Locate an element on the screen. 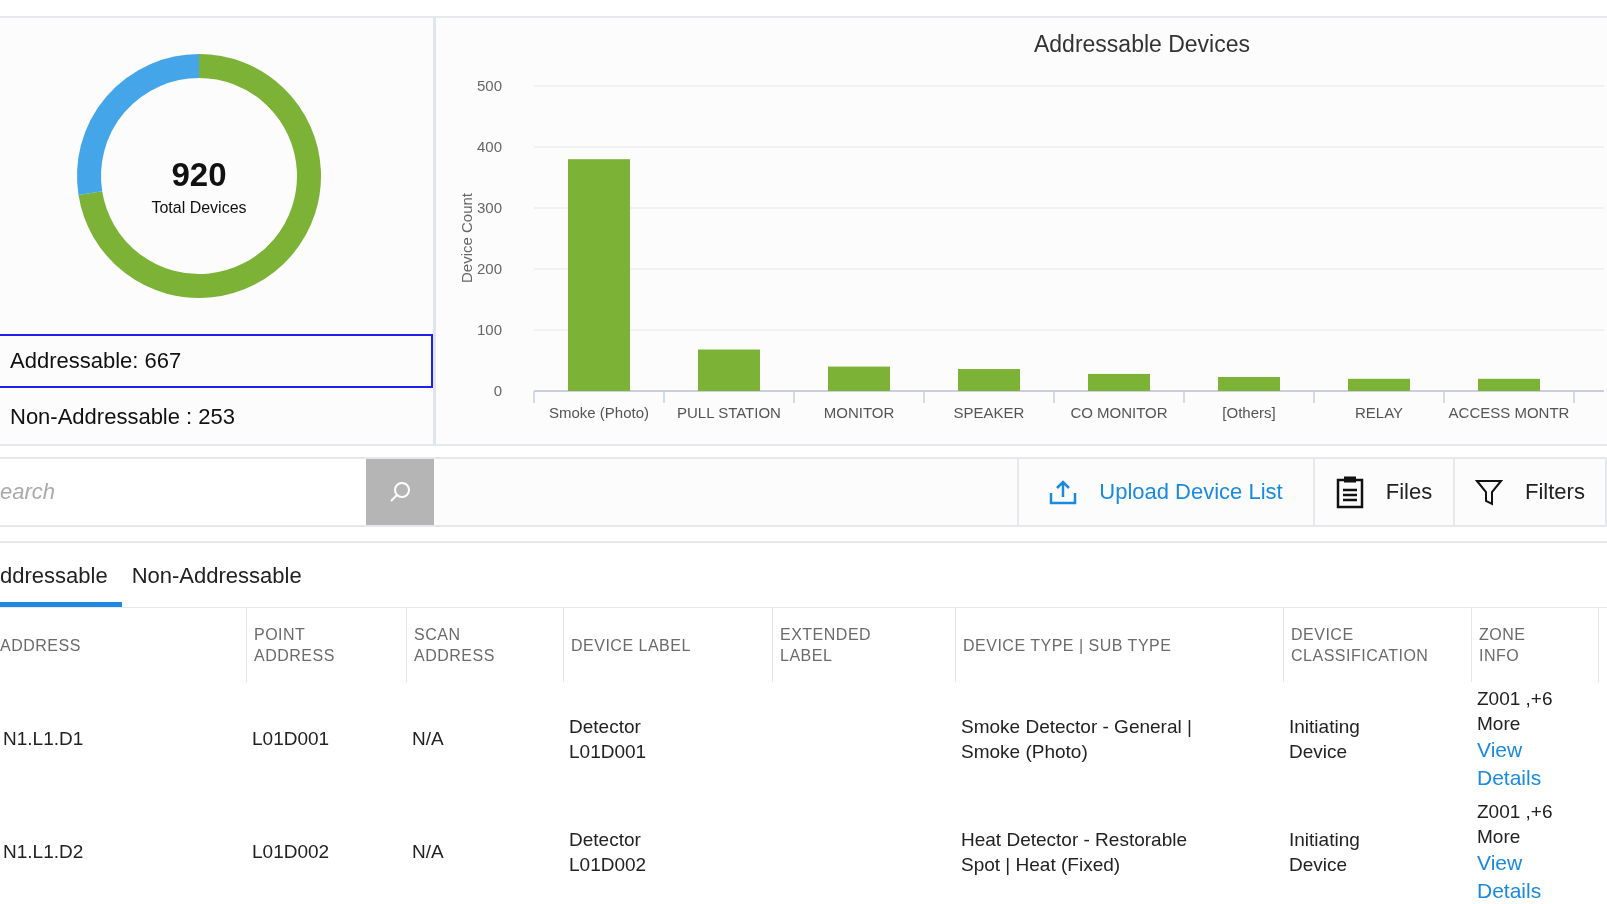 The height and width of the screenshot is (904, 1607). filter-icon is located at coordinates (1489, 492).